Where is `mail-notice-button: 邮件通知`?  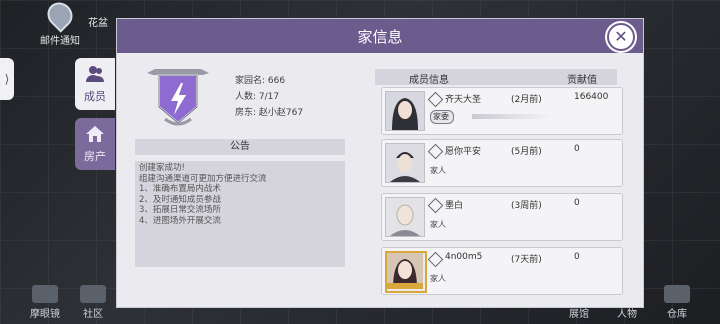 mail-notice-button: 邮件通知 is located at coordinates (60, 23).